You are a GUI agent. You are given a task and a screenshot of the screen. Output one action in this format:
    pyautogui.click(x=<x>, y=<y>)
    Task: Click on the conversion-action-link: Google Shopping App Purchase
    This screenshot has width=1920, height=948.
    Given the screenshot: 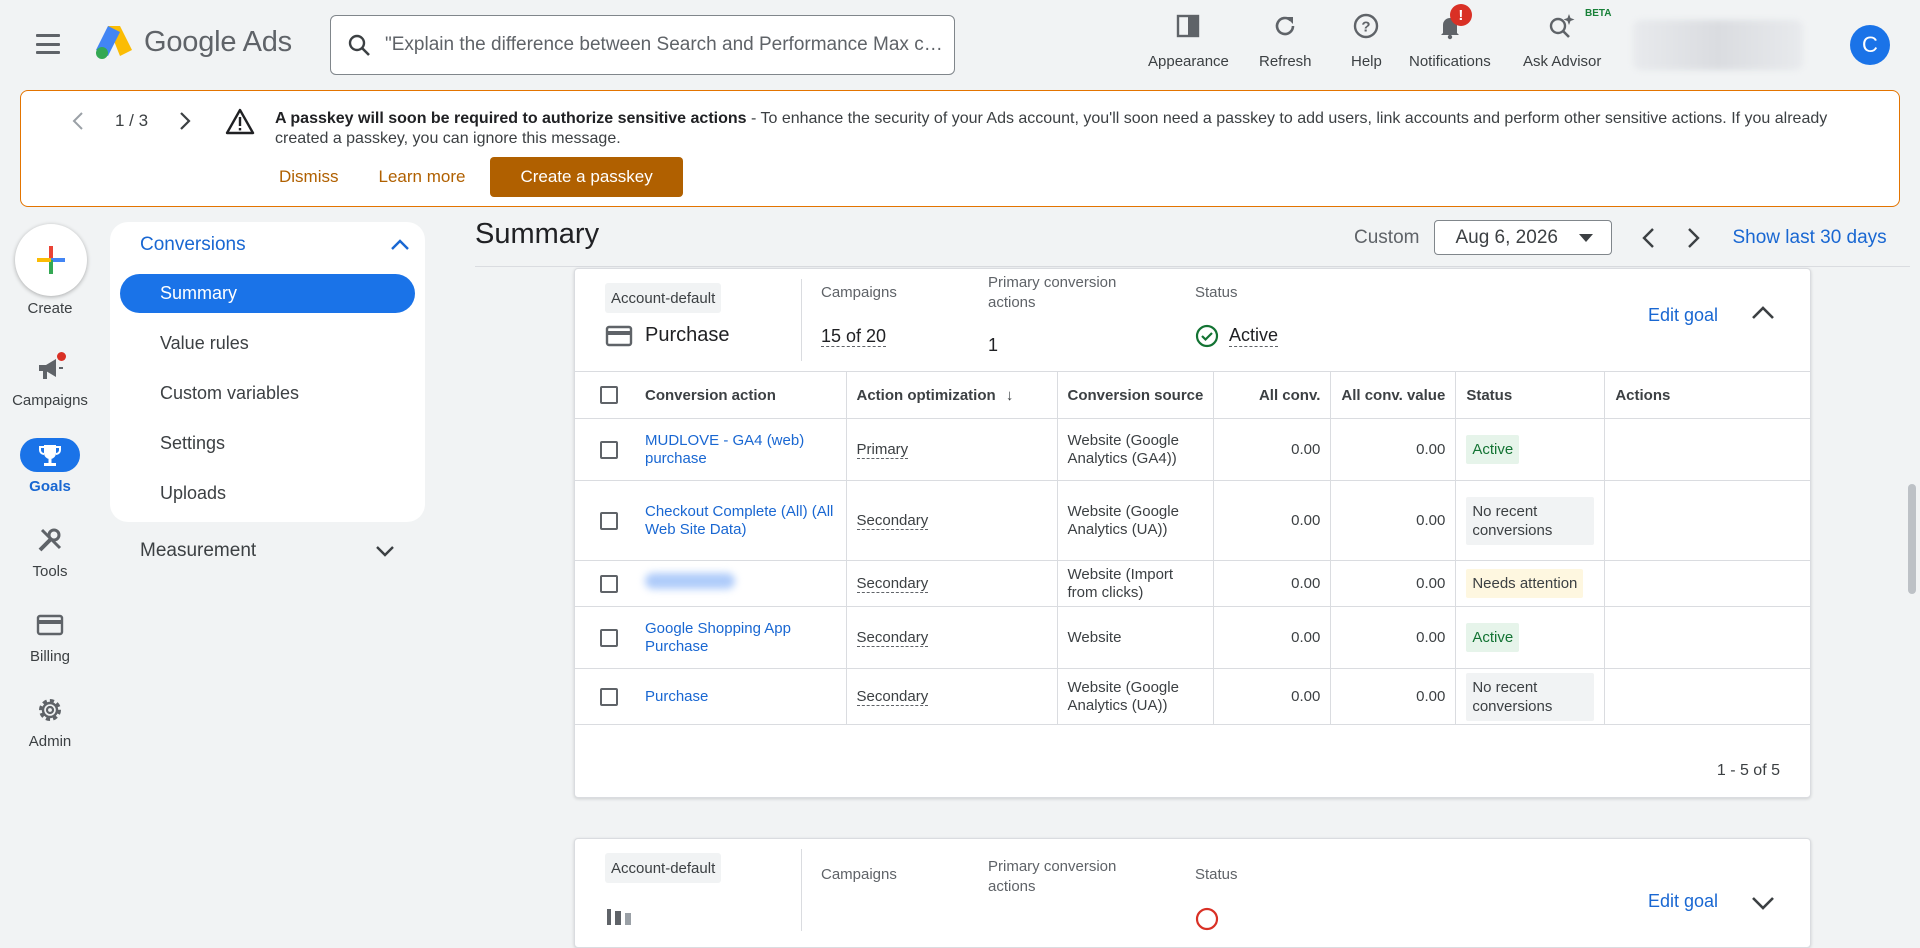 What is the action you would take?
    pyautogui.click(x=718, y=637)
    